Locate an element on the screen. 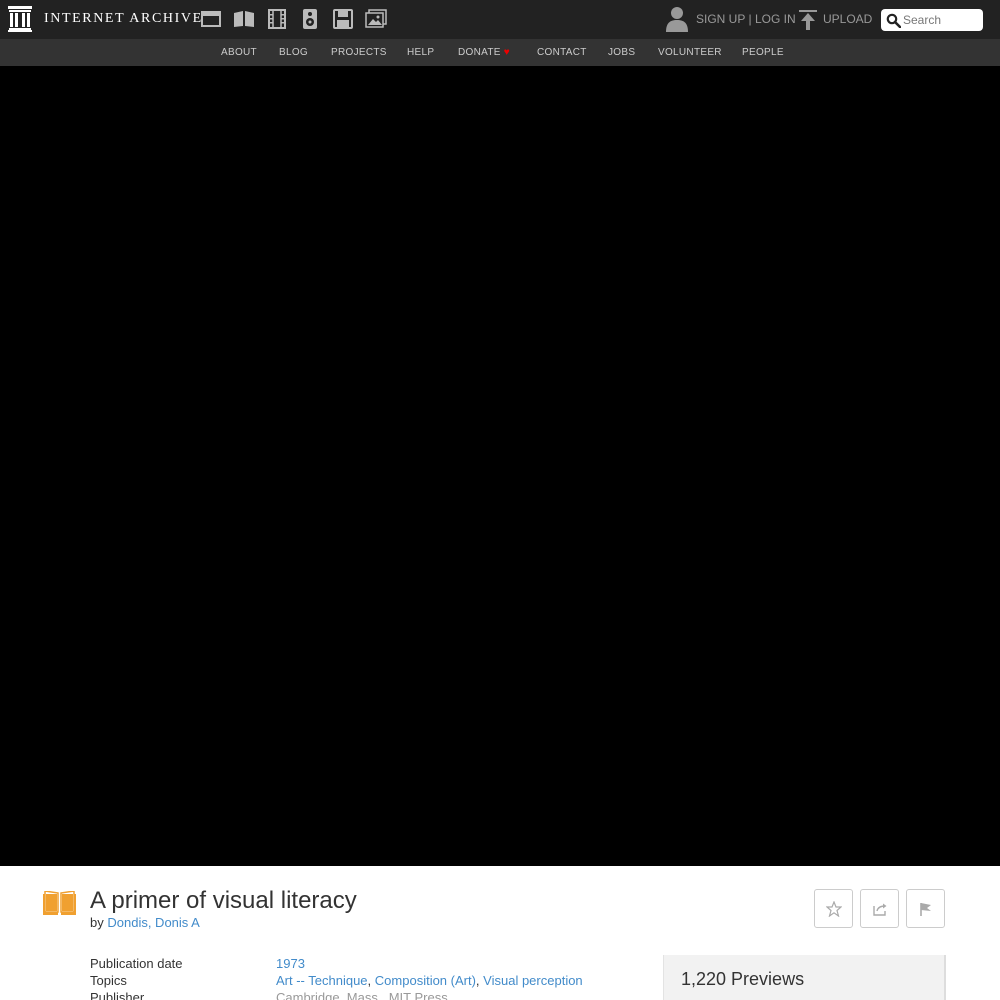  nav-volunteer: VOLUNTEER is located at coordinates (690, 52).